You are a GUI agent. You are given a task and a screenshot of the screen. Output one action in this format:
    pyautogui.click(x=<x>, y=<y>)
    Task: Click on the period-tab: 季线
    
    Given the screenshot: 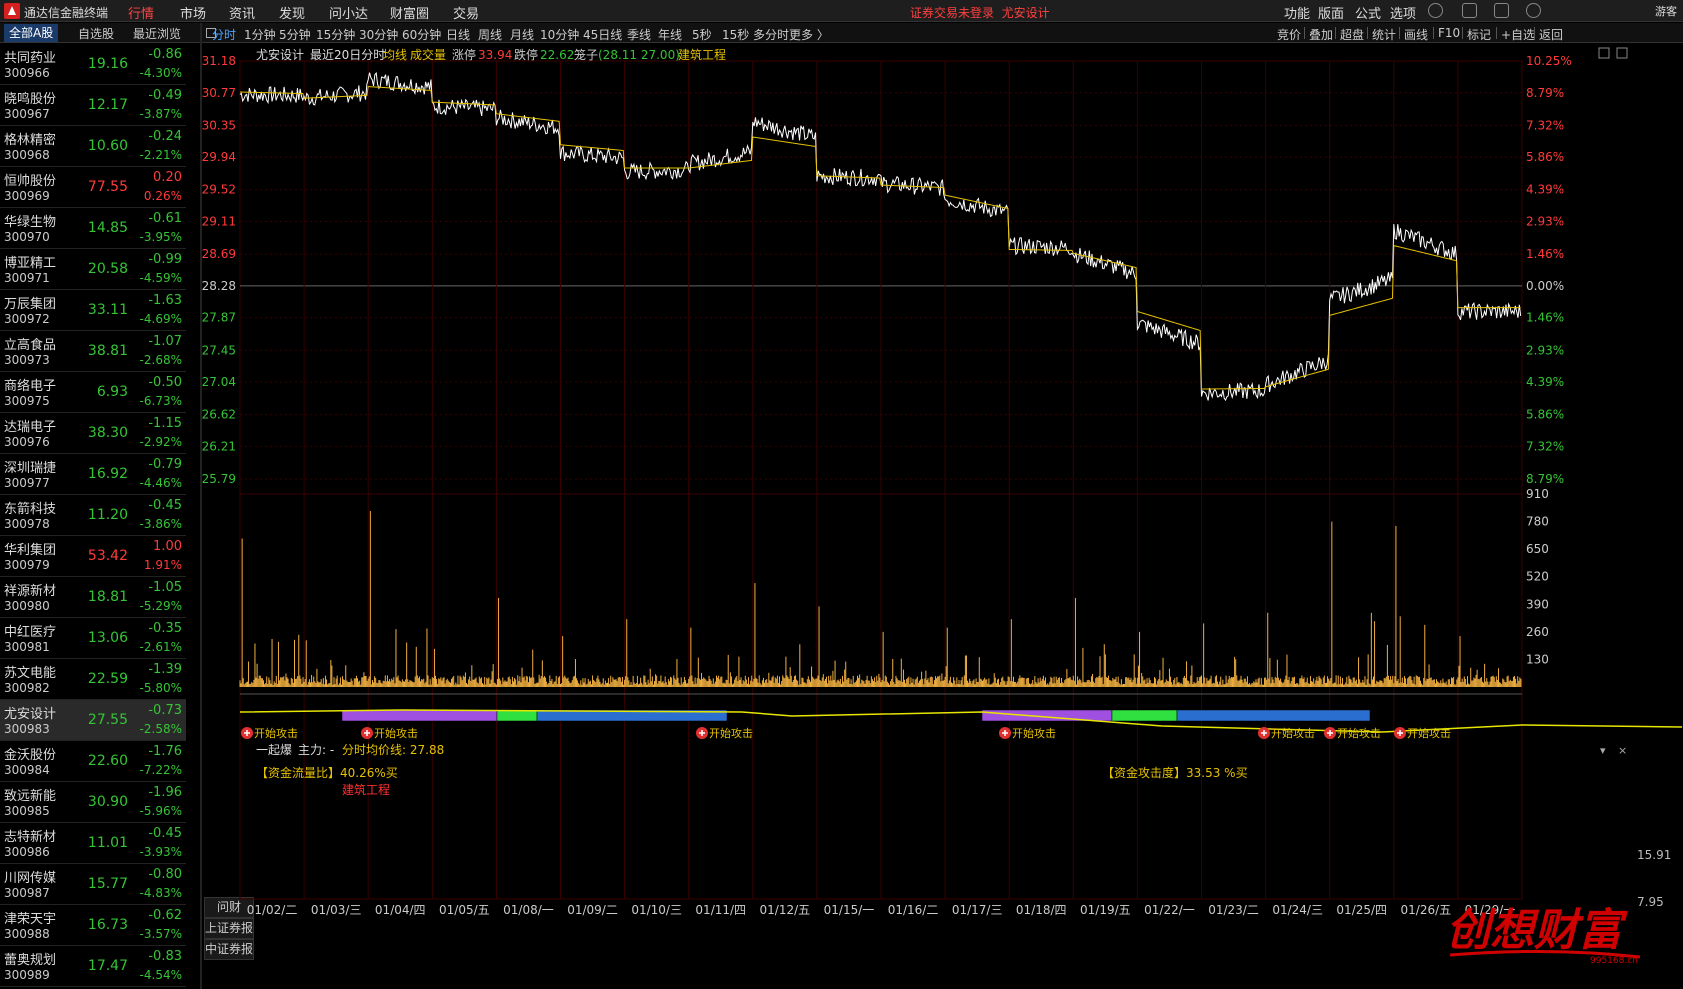 What is the action you would take?
    pyautogui.click(x=639, y=34)
    